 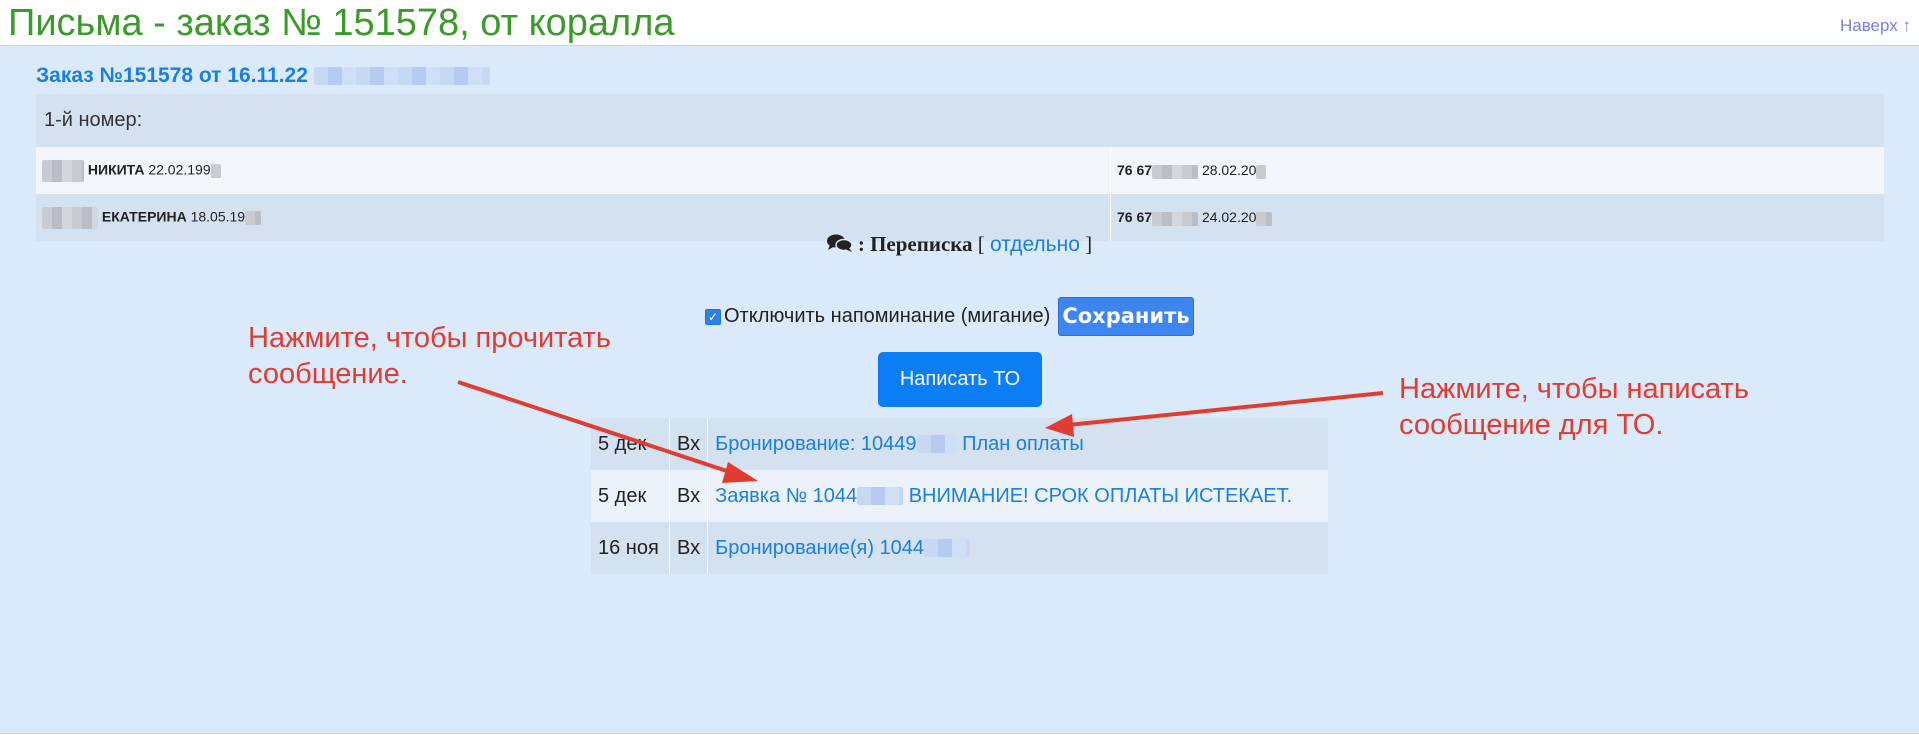 I want to click on message-subject-link: Бронирование(я) 1044, so click(x=1017, y=548).